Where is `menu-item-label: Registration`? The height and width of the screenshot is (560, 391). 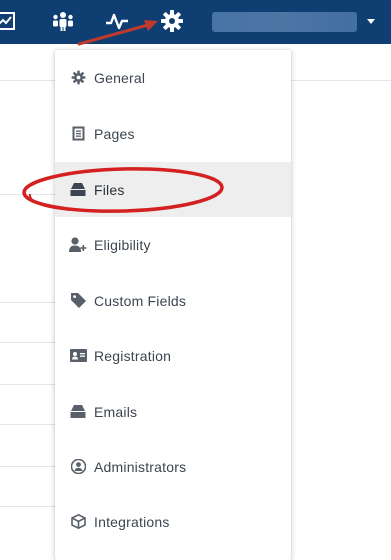
menu-item-label: Registration is located at coordinates (133, 355).